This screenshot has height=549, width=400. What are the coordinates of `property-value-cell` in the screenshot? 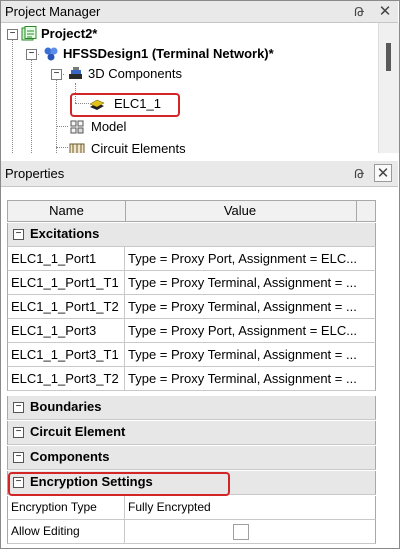 It's located at (250, 531).